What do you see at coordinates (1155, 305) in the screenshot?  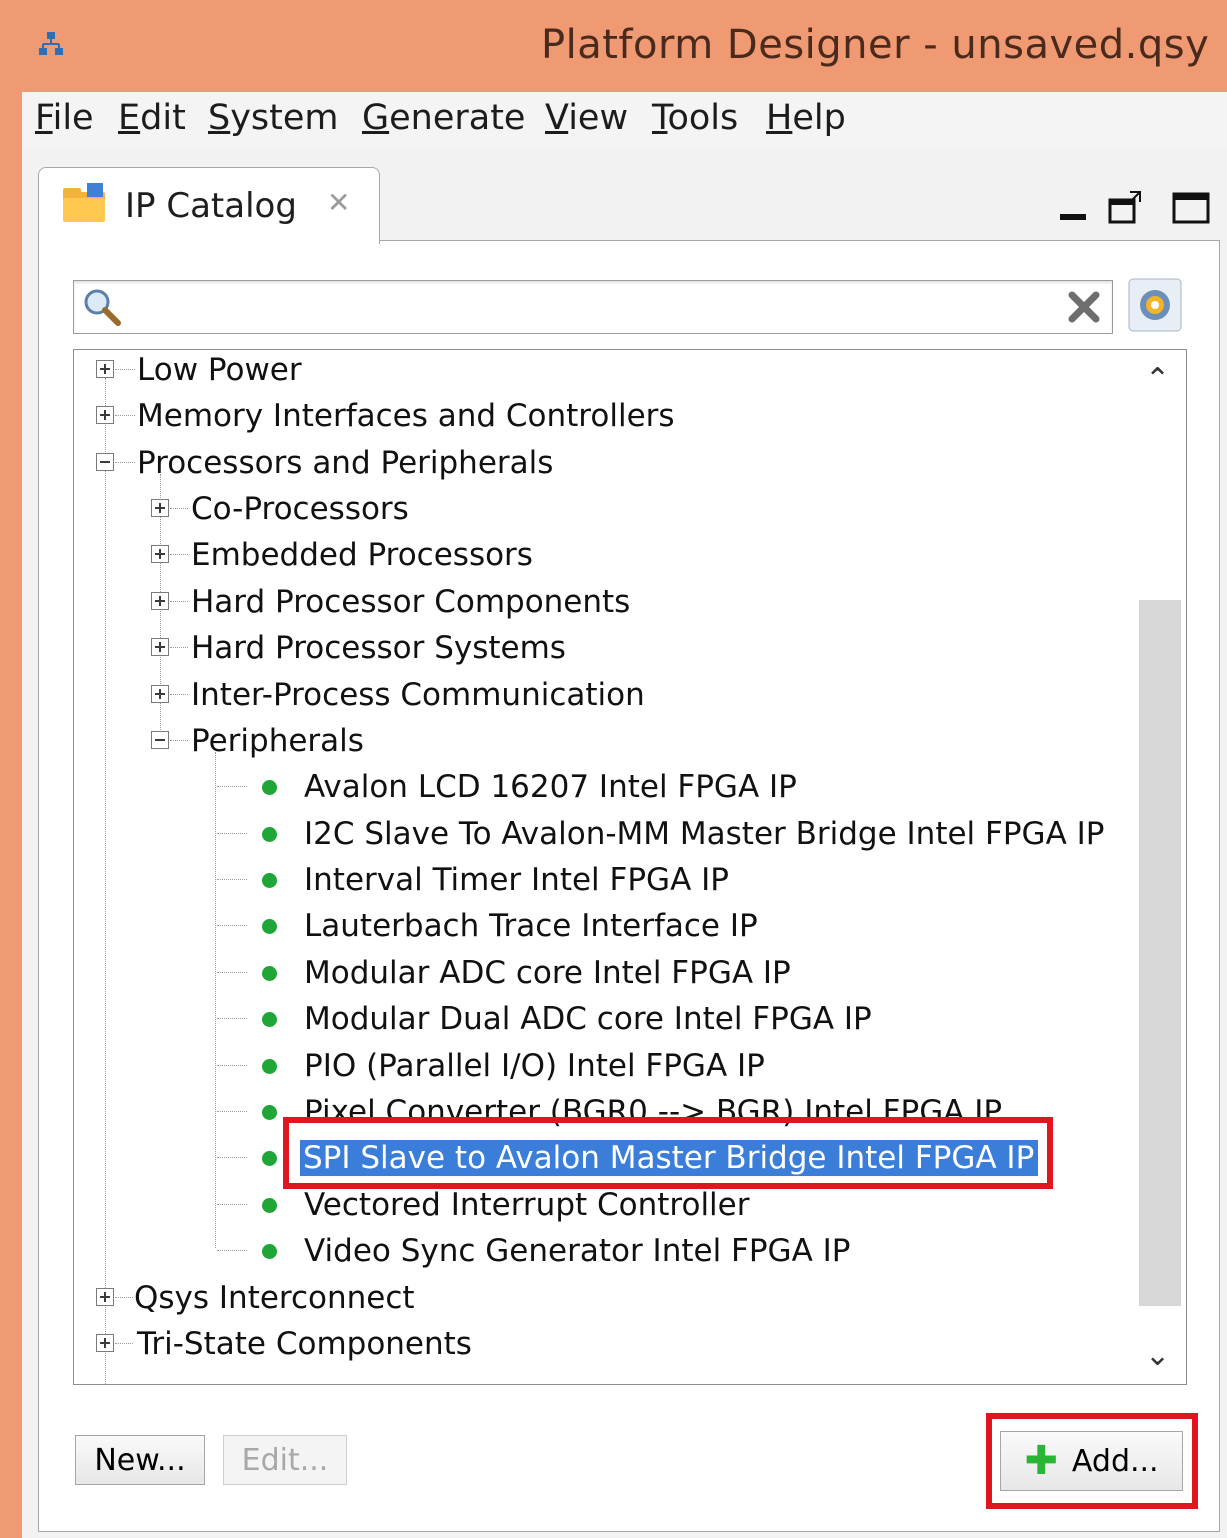 I see `gear-icon` at bounding box center [1155, 305].